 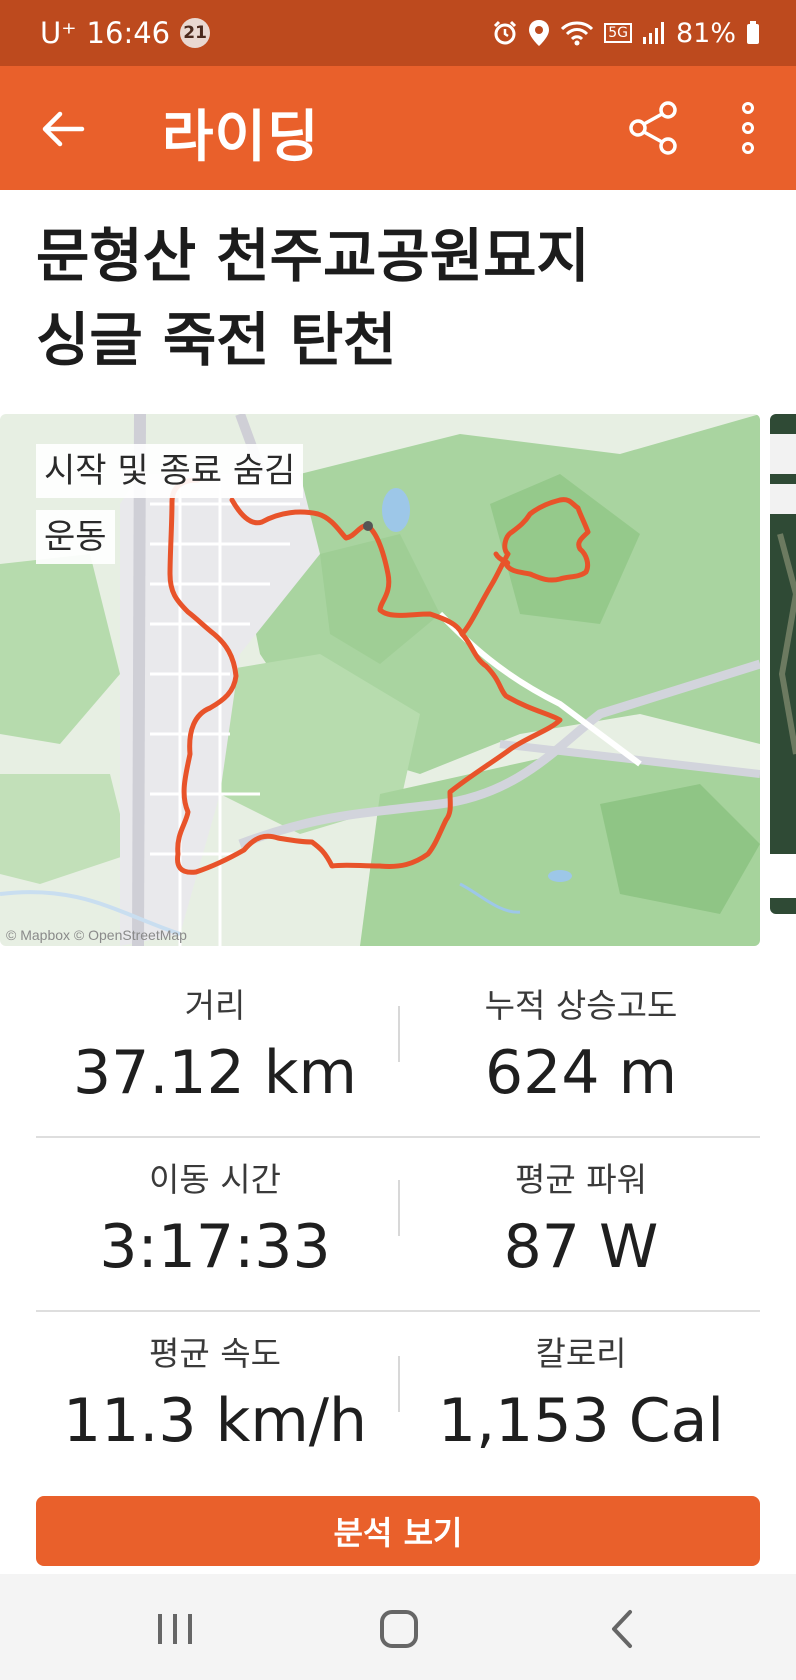 What do you see at coordinates (748, 128) in the screenshot?
I see `more-vert-icon` at bounding box center [748, 128].